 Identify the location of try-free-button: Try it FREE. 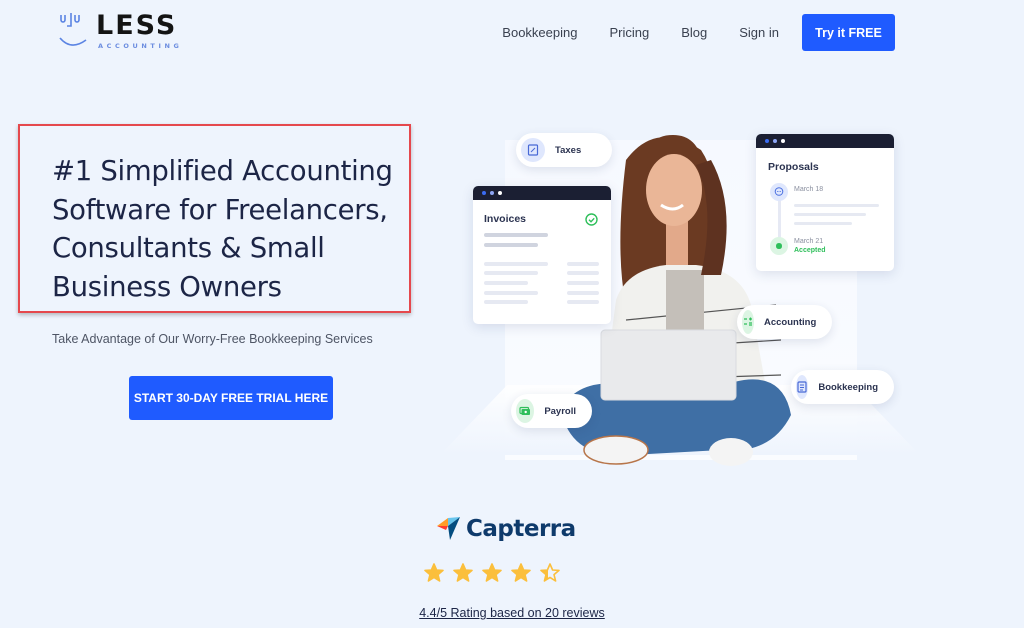
(848, 32).